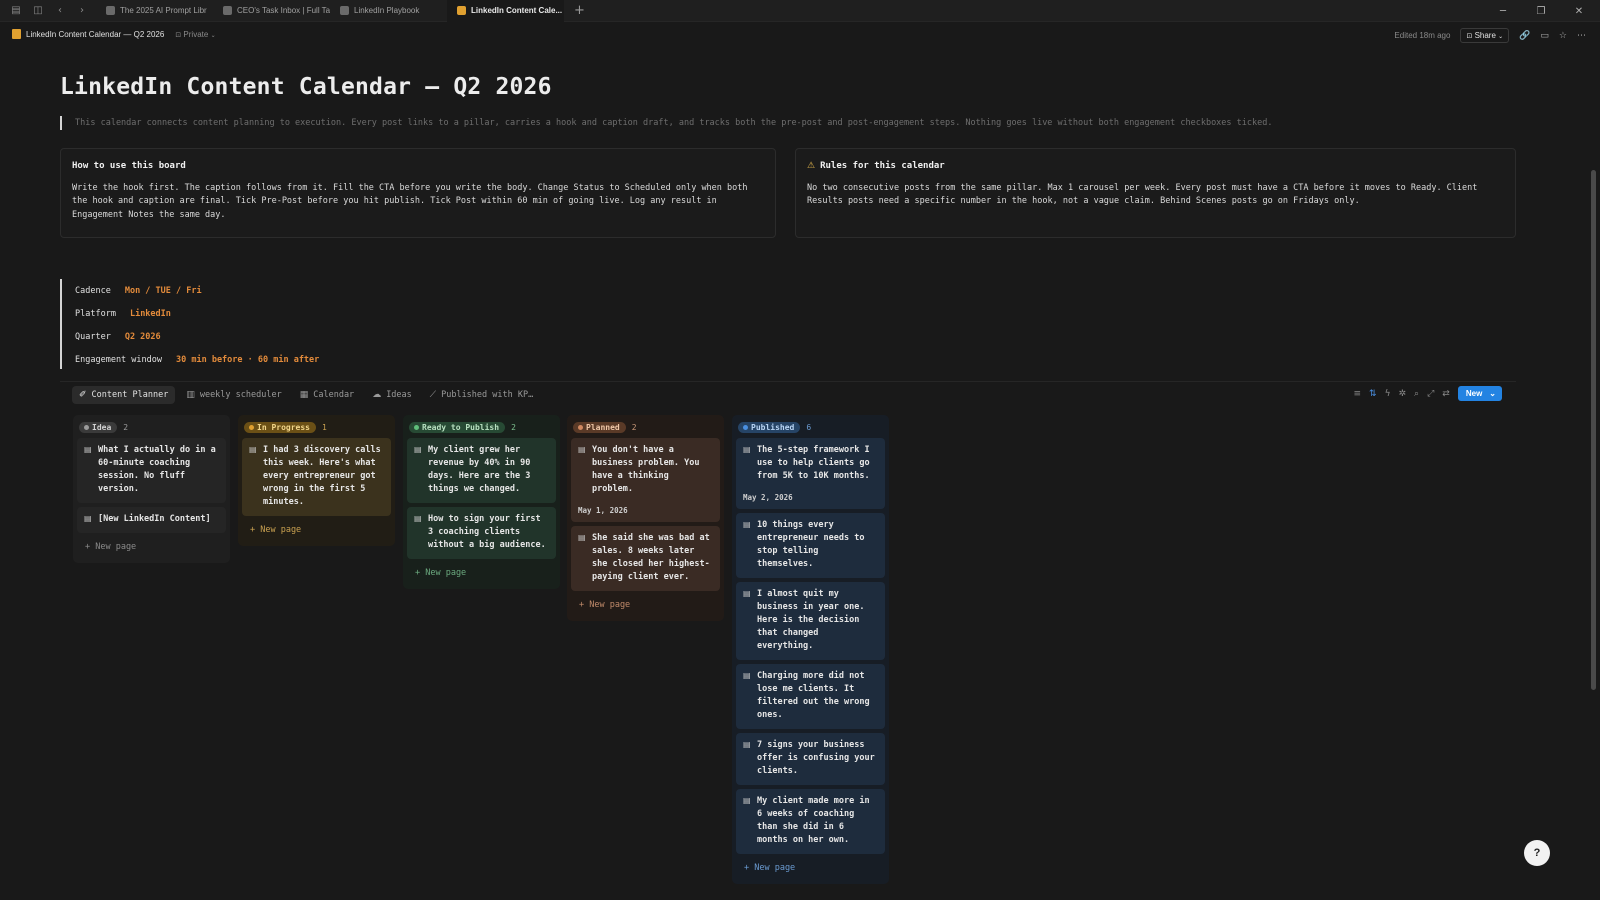 This screenshot has width=1600, height=900. Describe the element at coordinates (1579, 11) in the screenshot. I see `close-window-icon: ✕` at that location.